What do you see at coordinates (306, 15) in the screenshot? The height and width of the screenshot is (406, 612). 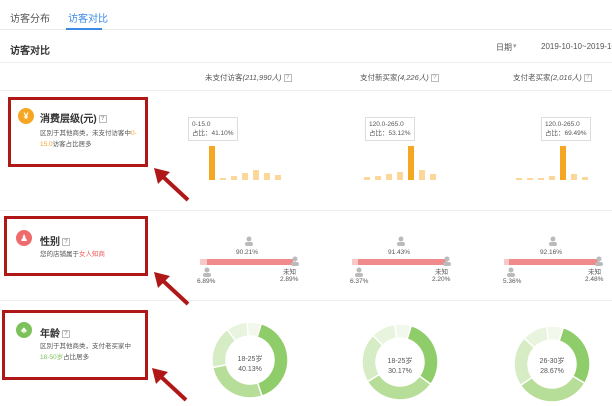 I see `tab-bar: 访客分布 访客对比` at bounding box center [306, 15].